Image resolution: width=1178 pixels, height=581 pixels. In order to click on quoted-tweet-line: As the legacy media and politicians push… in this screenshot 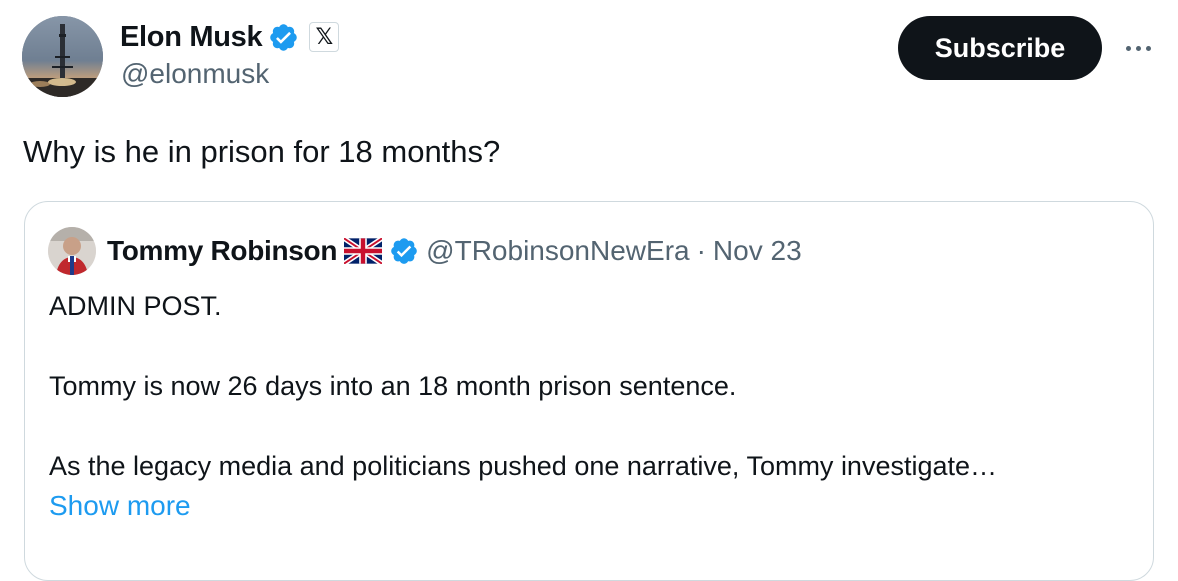, I will do `click(523, 466)`.